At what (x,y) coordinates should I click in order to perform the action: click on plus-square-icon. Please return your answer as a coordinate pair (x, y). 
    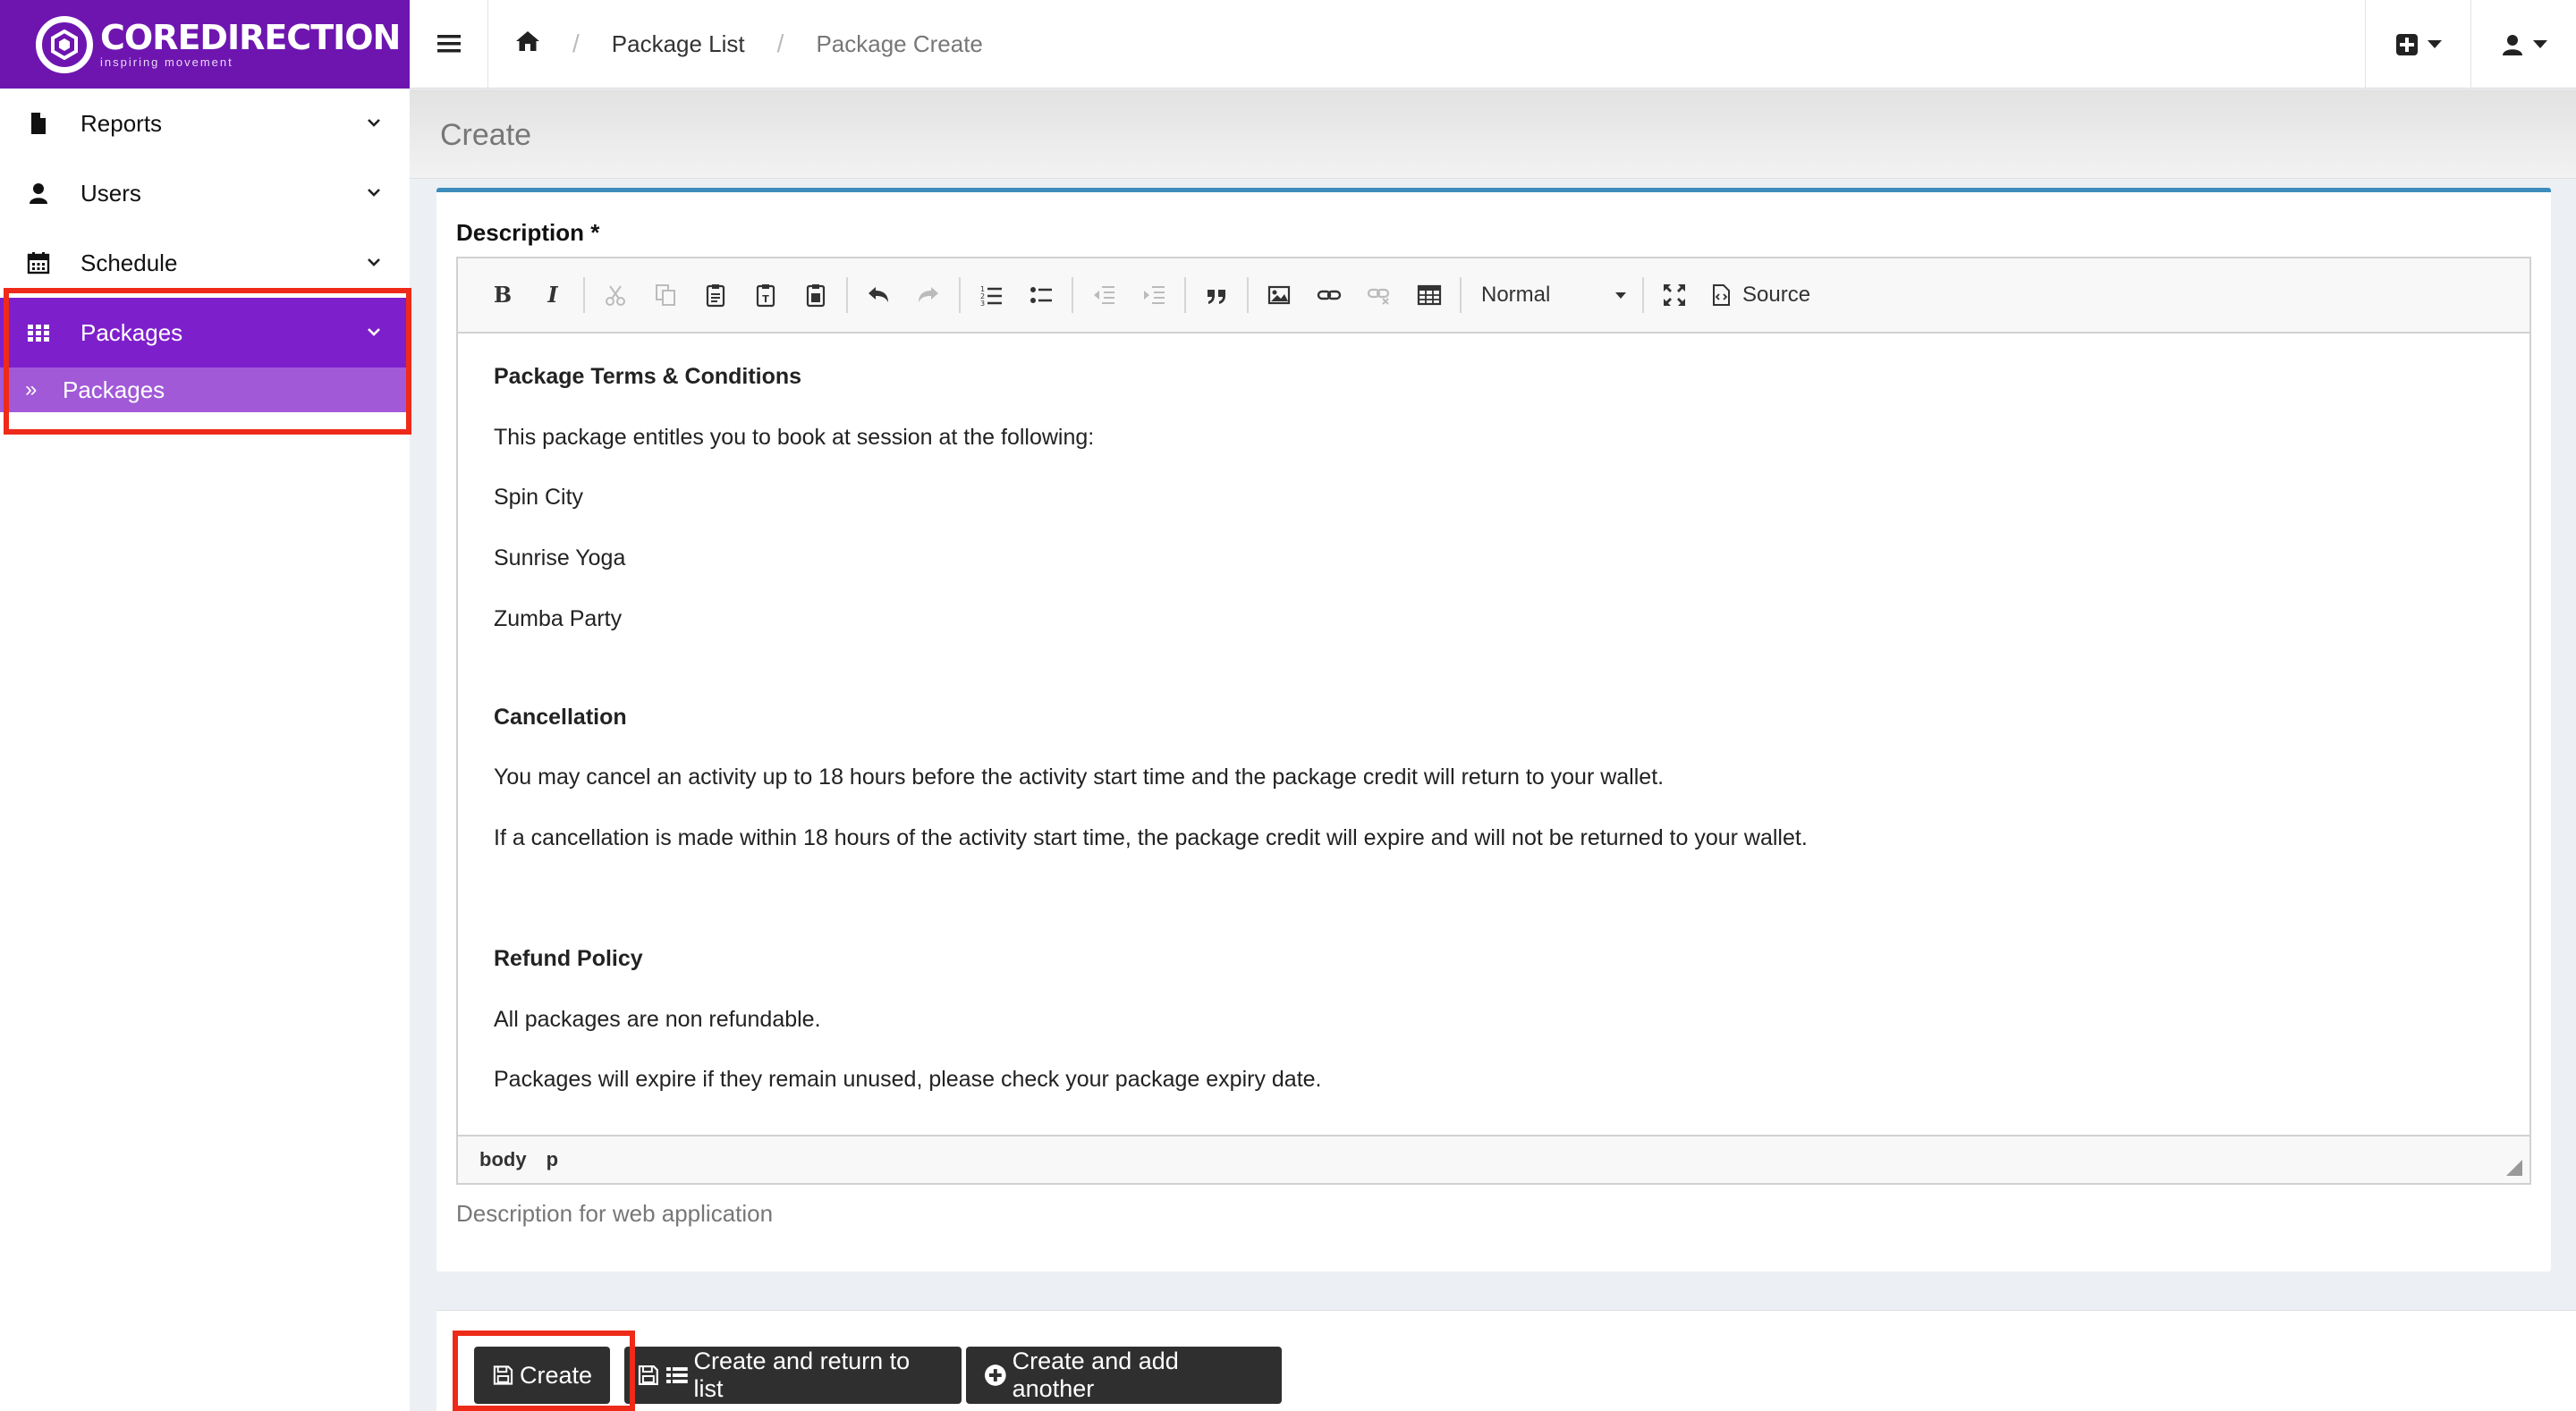
    Looking at the image, I should click on (2406, 44).